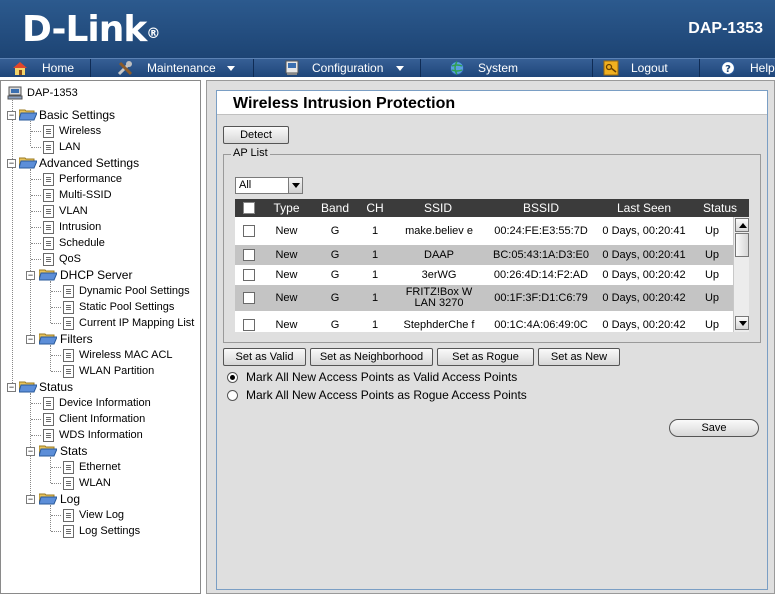  I want to click on computer-icon, so click(292, 67).